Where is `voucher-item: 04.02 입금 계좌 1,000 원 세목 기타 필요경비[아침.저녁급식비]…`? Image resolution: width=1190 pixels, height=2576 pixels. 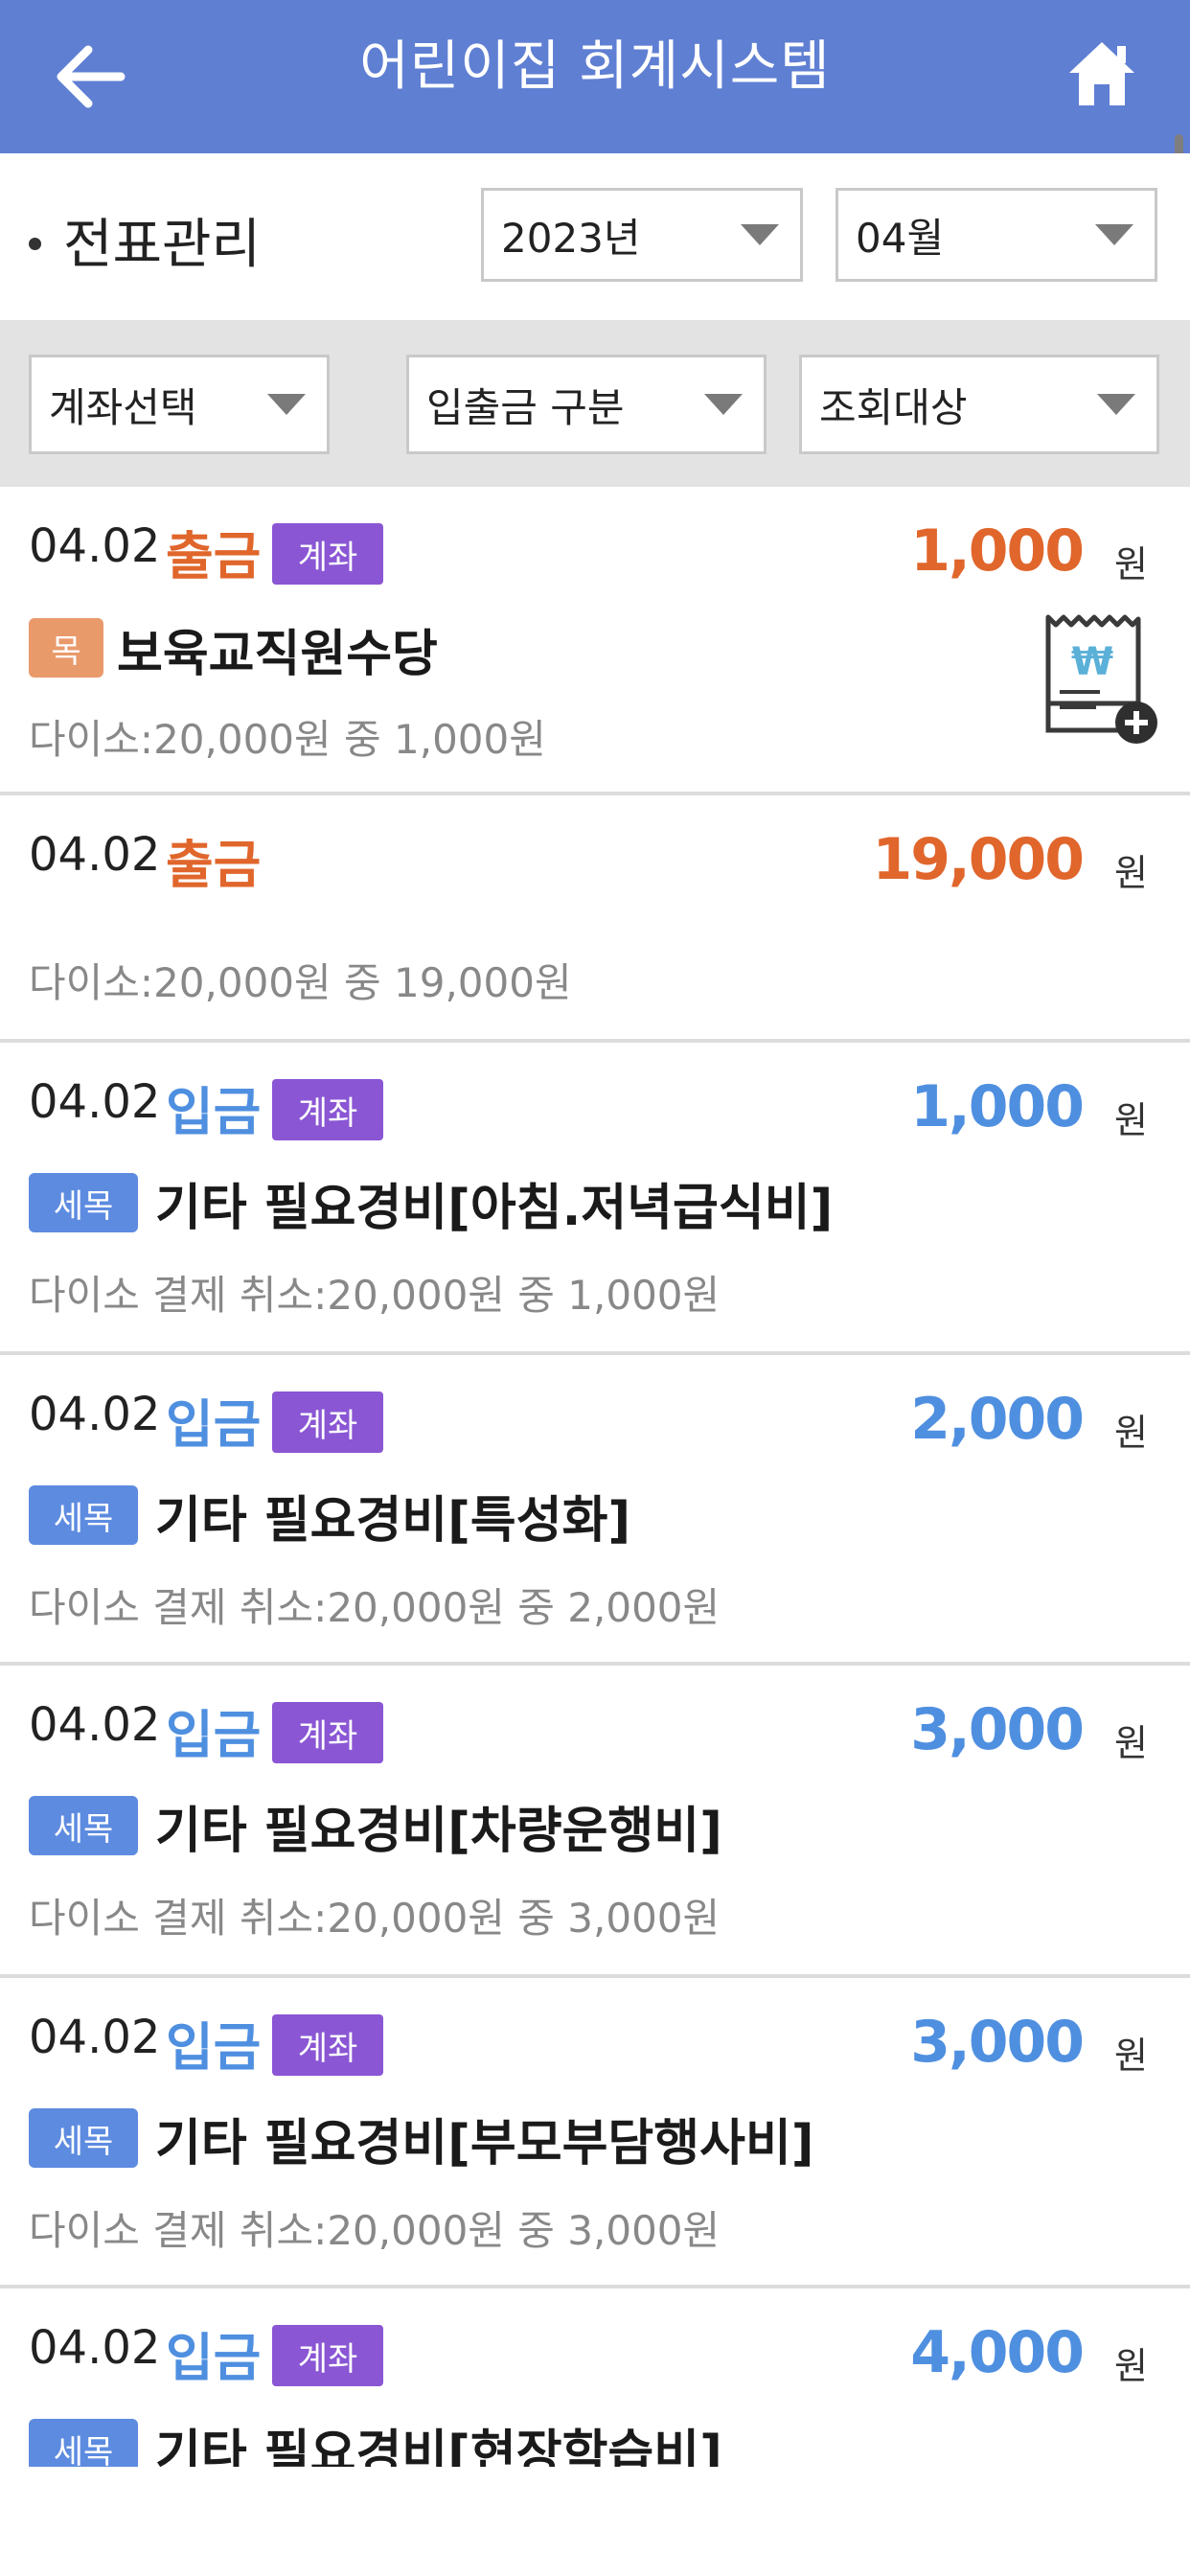
voucher-item: 04.02 입금 계좌 1,000 원 세목 기타 필요경비[아침.저녁급식비]… is located at coordinates (595, 1199).